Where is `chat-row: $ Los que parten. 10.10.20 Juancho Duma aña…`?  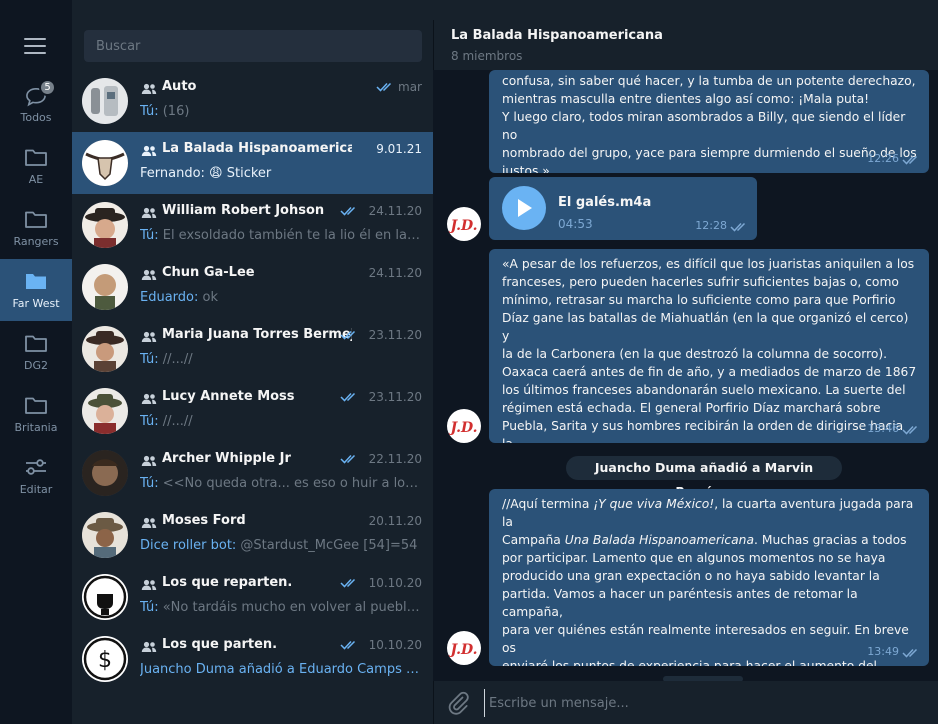
chat-row: $ Los que parten. 10.10.20 Juancho Duma aña… is located at coordinates (252, 659).